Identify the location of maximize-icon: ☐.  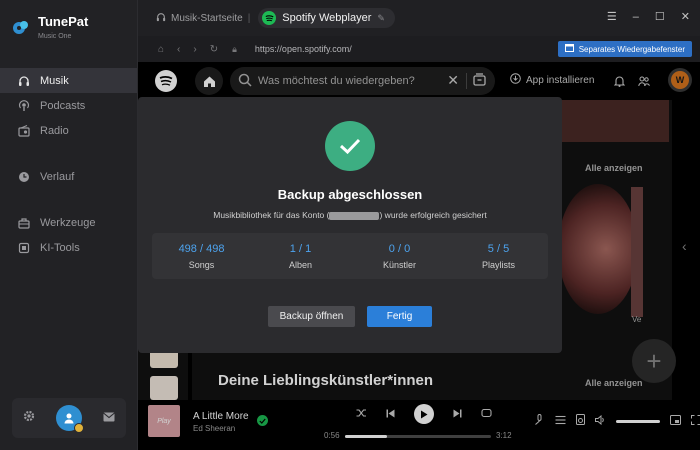
(660, 17).